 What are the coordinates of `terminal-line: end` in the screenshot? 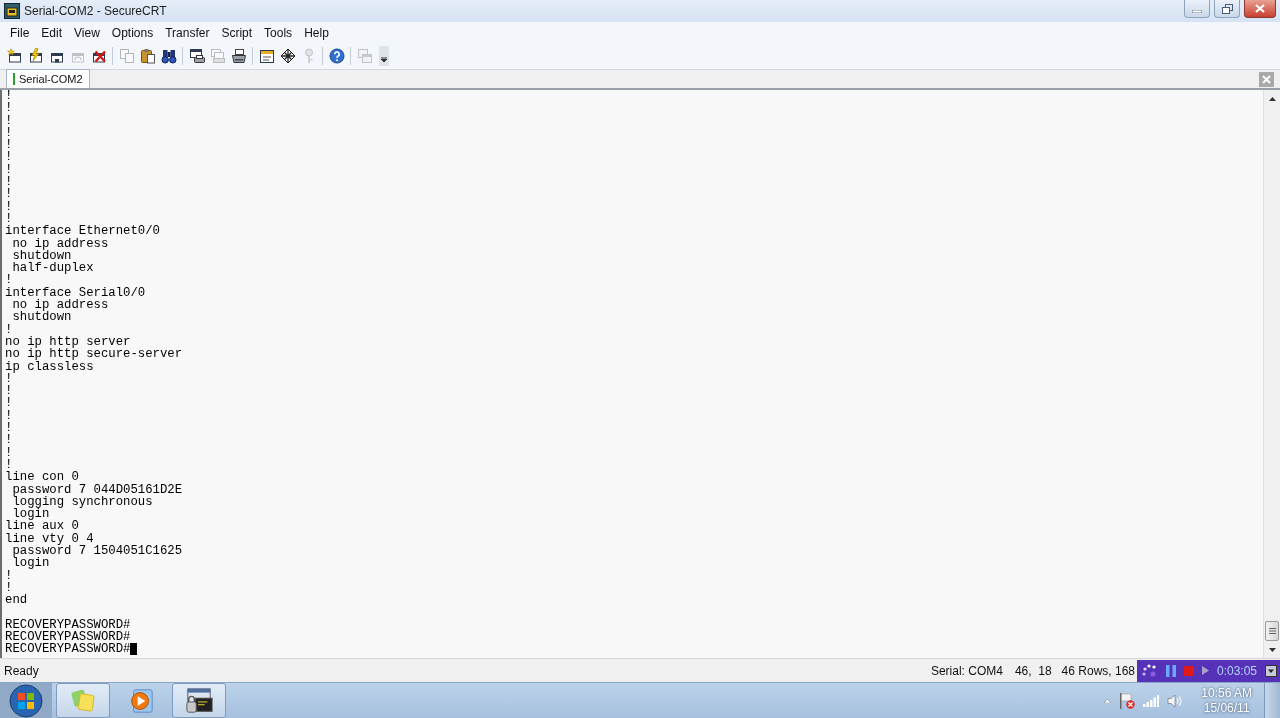 It's located at (16, 600).